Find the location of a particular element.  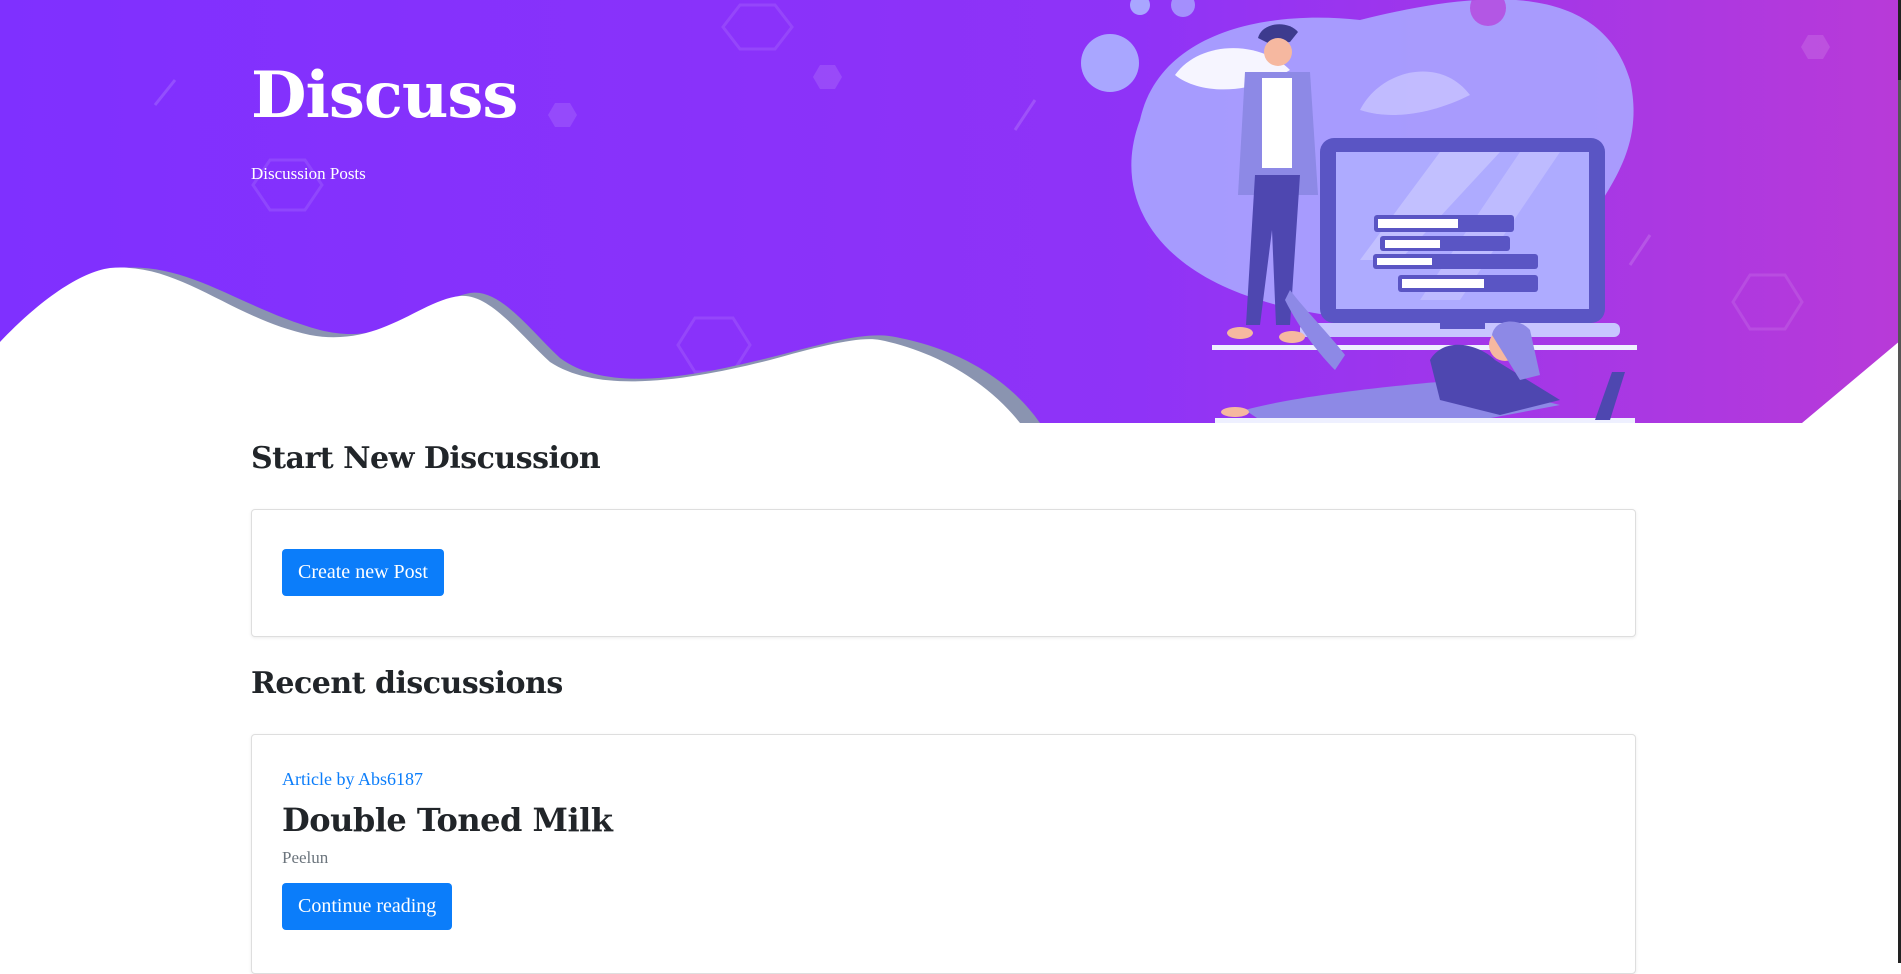

post-title: Double Toned Milk is located at coordinates (447, 820).